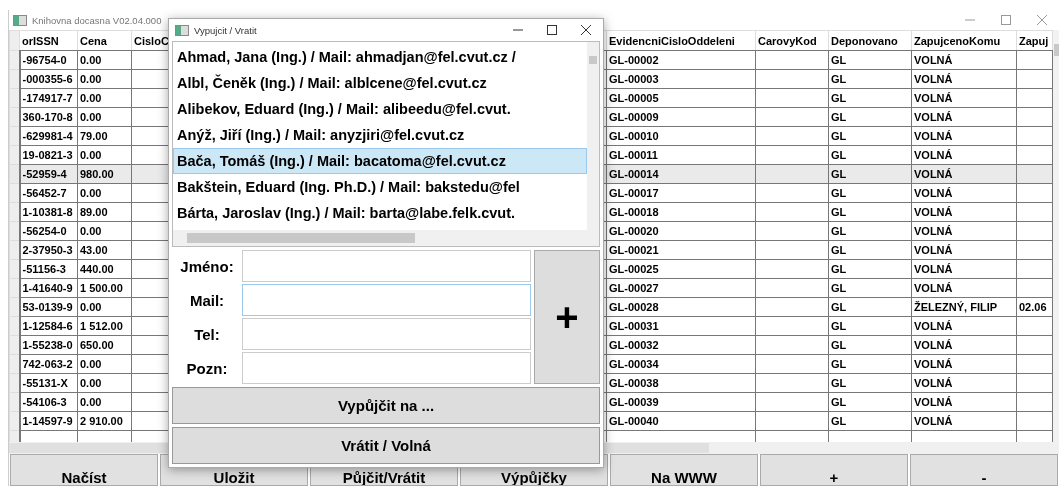  What do you see at coordinates (634, 60) in the screenshot?
I see `table-cell: GL-00002` at bounding box center [634, 60].